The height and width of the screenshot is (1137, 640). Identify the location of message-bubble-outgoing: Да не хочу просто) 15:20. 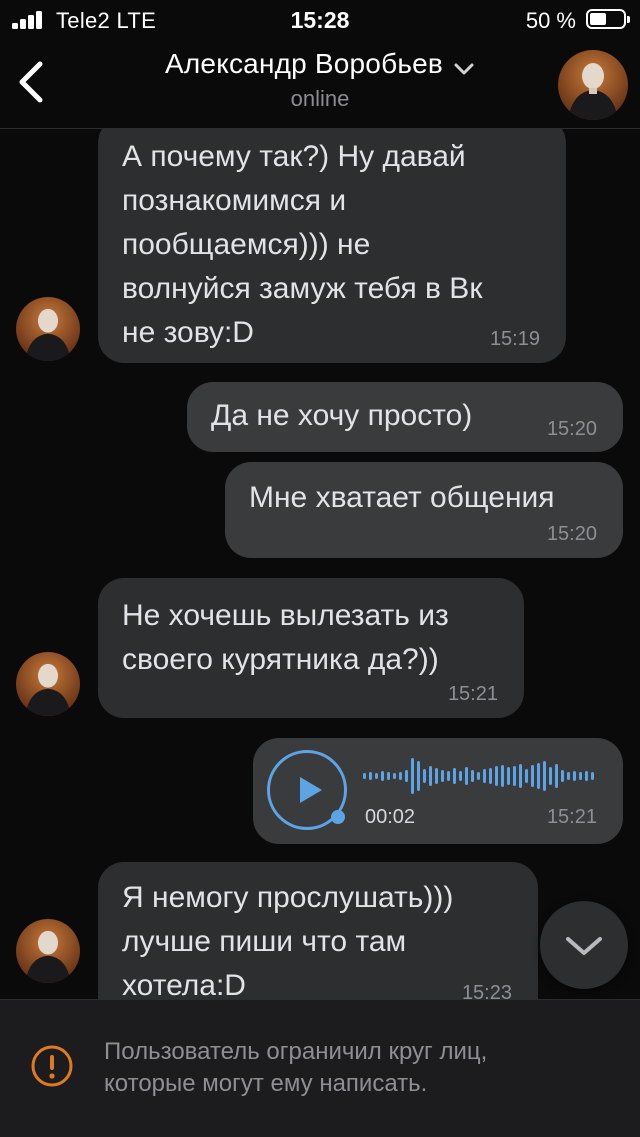
(405, 417).